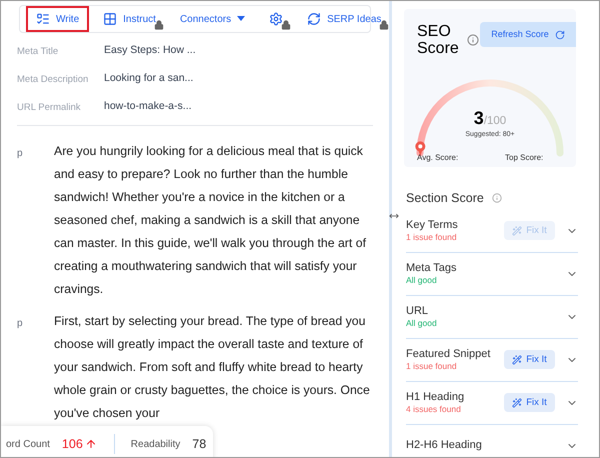 The image size is (600, 458). Describe the element at coordinates (394, 216) in the screenshot. I see `resize-icon` at that location.